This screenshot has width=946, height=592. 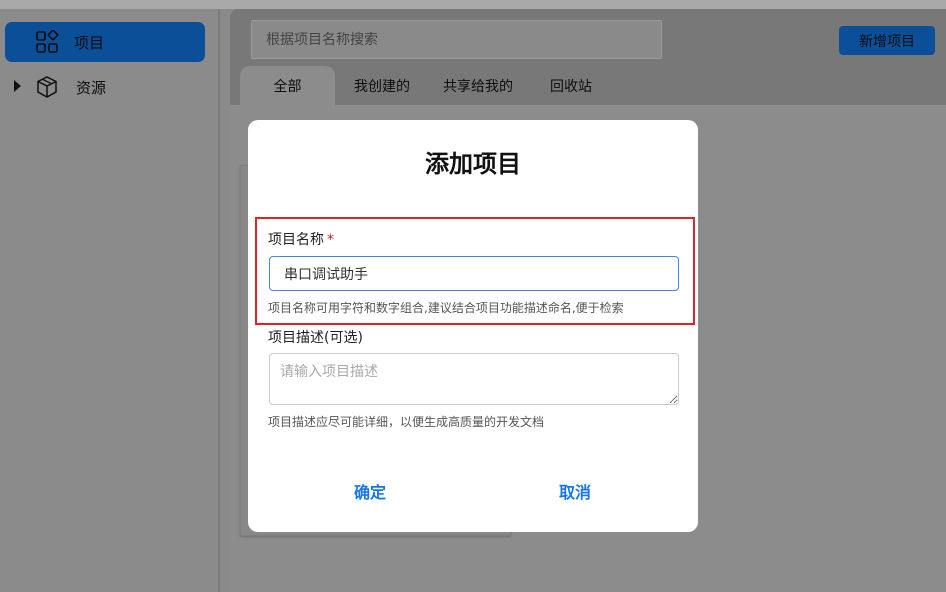 What do you see at coordinates (575, 491) in the screenshot?
I see `cancel-button: 取消` at bounding box center [575, 491].